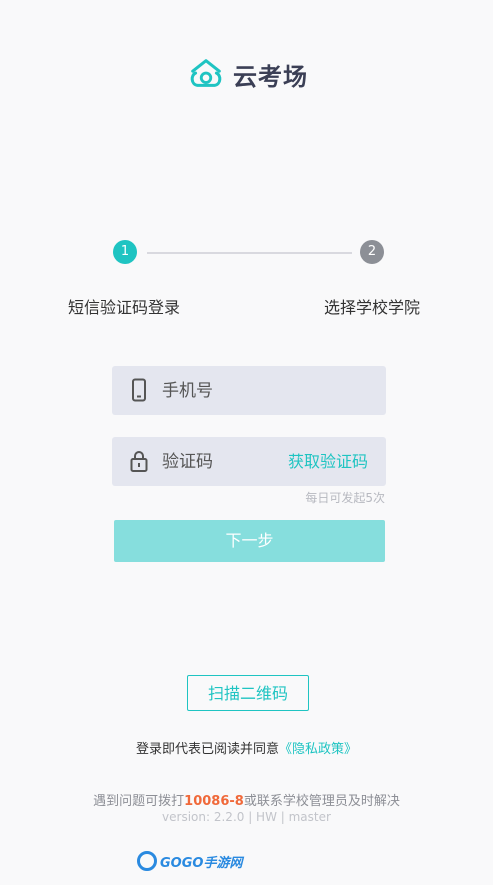 This screenshot has width=493, height=885. I want to click on lock-icon, so click(139, 461).